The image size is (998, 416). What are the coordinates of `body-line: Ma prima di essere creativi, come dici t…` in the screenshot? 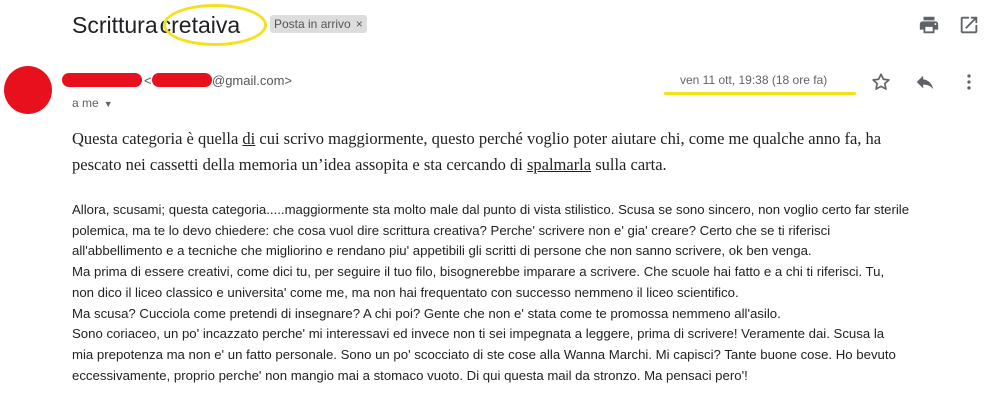 It's located at (478, 272).